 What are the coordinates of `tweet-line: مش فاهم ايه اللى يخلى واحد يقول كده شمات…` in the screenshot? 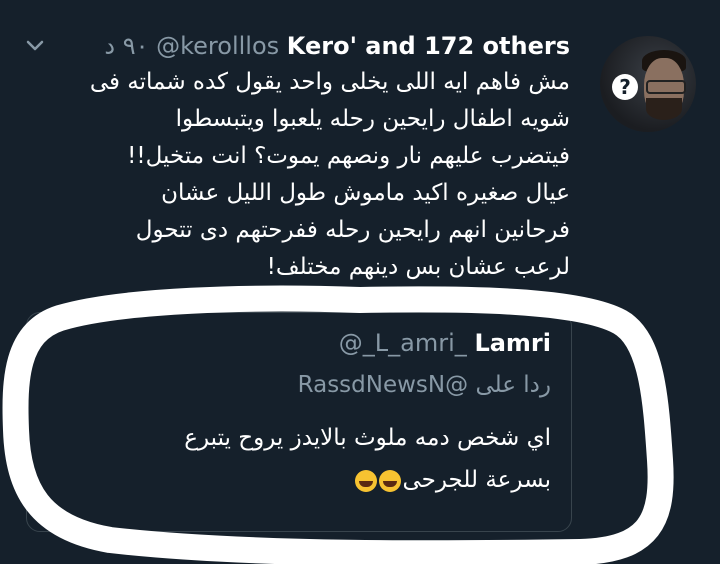 It's located at (329, 82).